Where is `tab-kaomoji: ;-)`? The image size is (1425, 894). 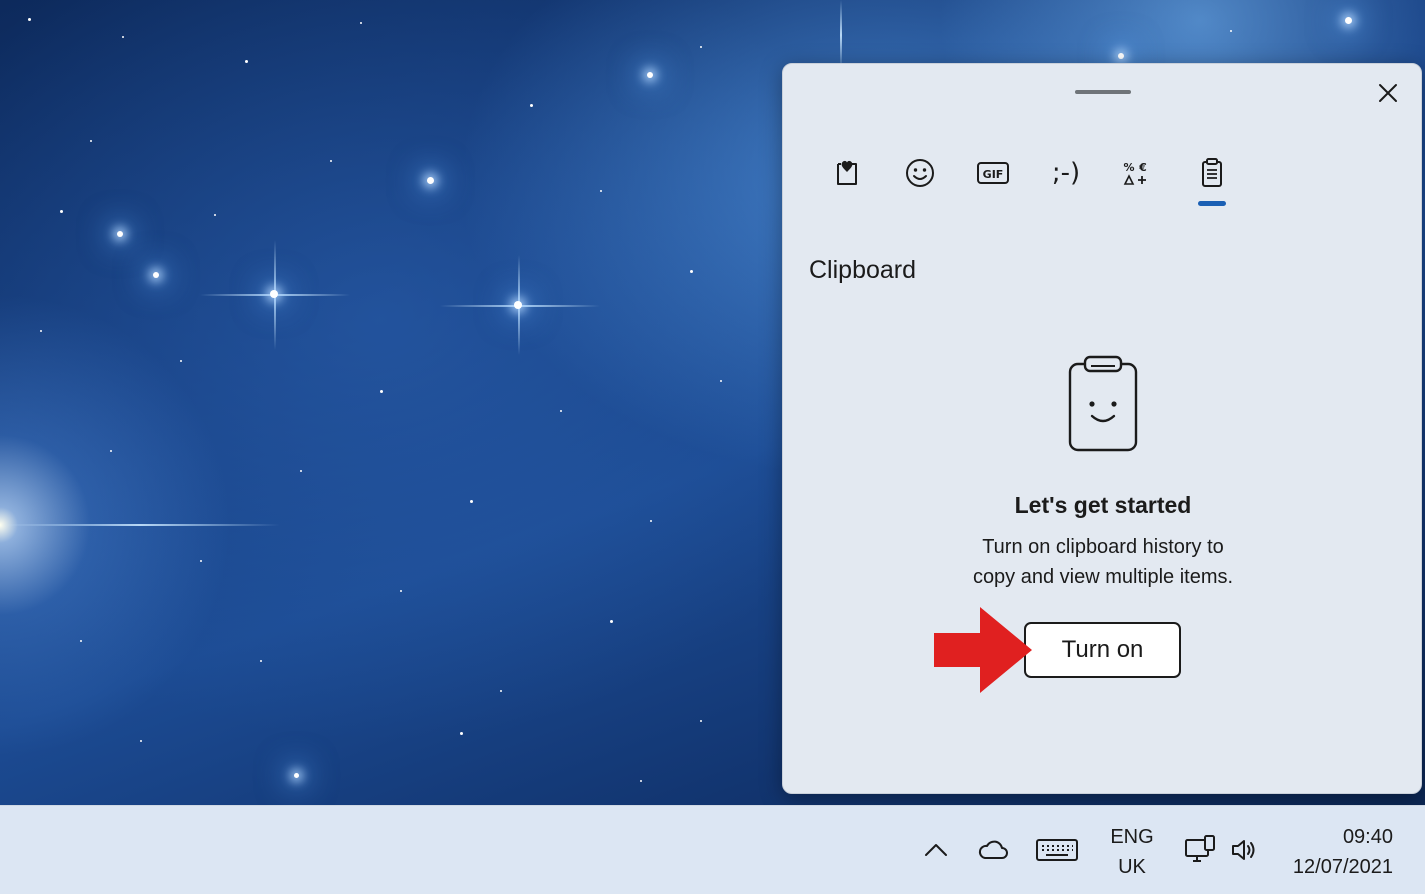
tab-kaomoji: ;-) is located at coordinates (1066, 173).